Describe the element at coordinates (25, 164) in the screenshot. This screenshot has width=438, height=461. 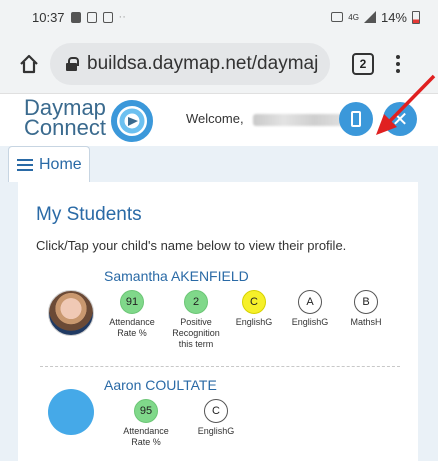
I see `hamburger-menu-icon` at that location.